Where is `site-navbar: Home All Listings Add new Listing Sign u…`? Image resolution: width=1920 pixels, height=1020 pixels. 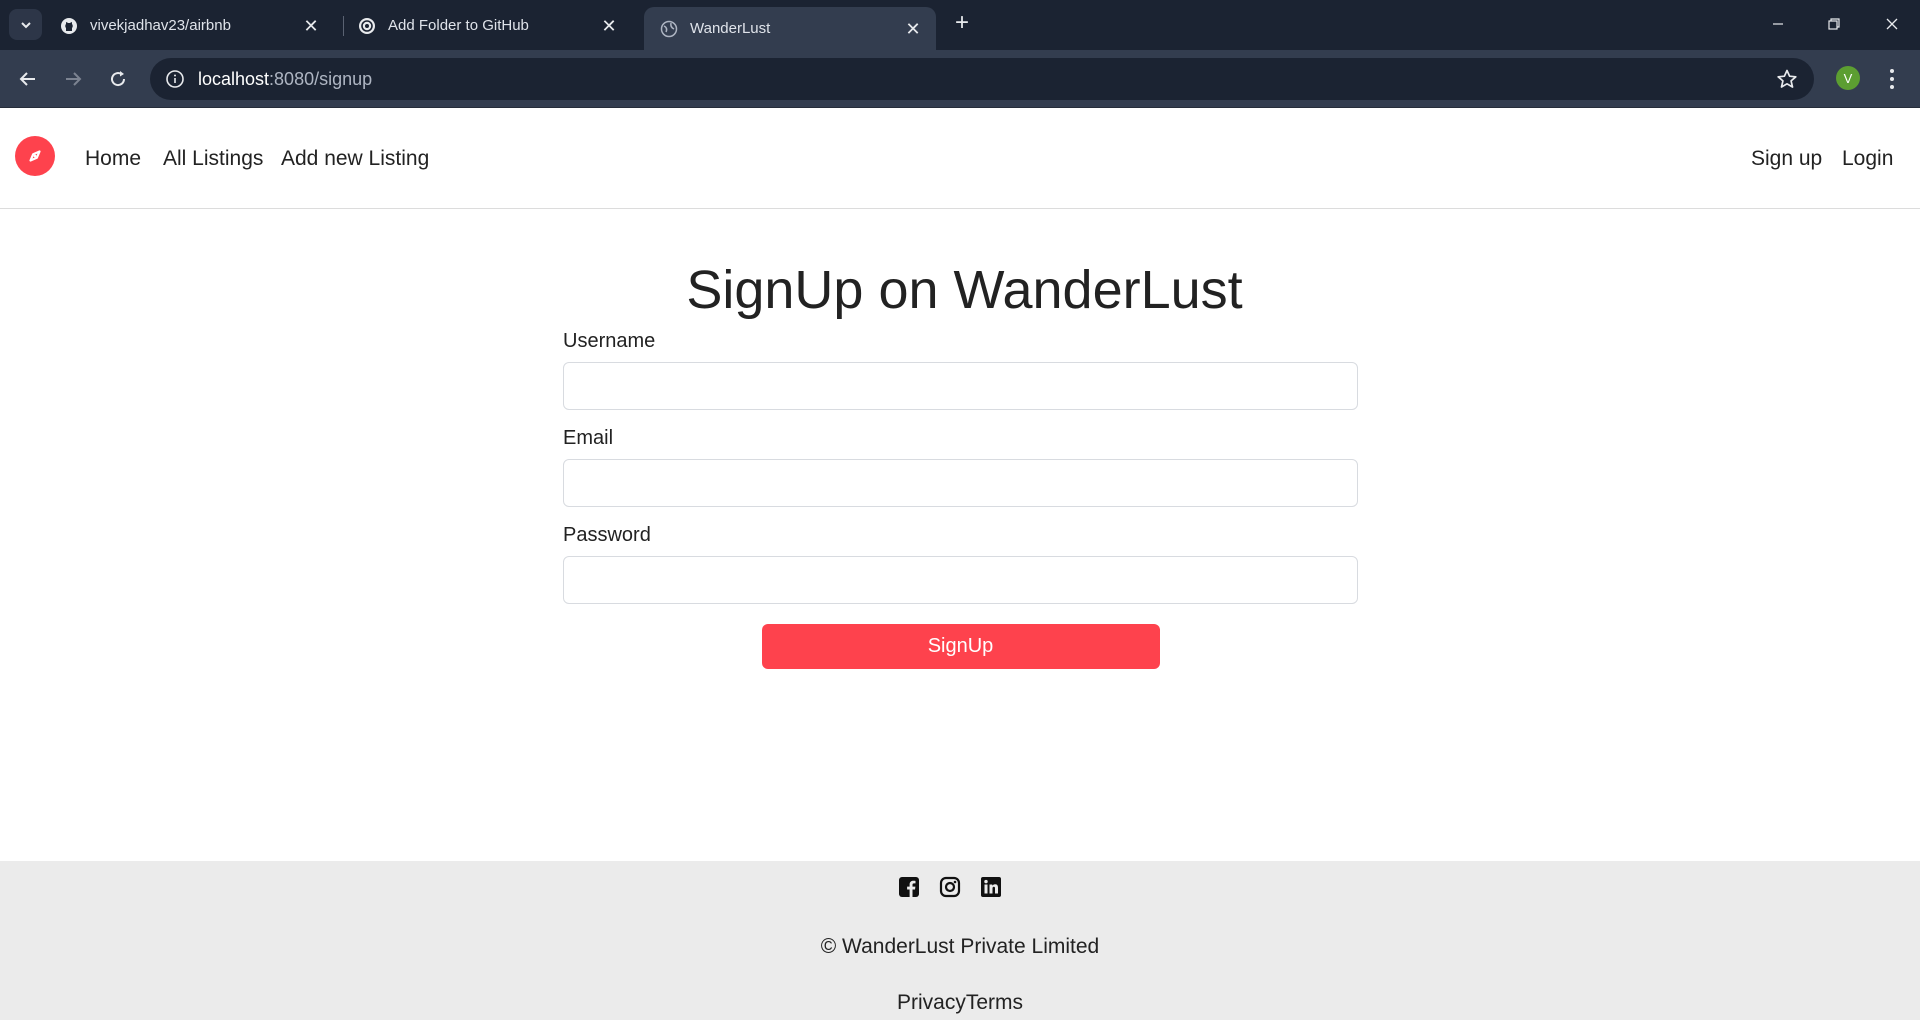 site-navbar: Home All Listings Add new Listing Sign u… is located at coordinates (960, 159).